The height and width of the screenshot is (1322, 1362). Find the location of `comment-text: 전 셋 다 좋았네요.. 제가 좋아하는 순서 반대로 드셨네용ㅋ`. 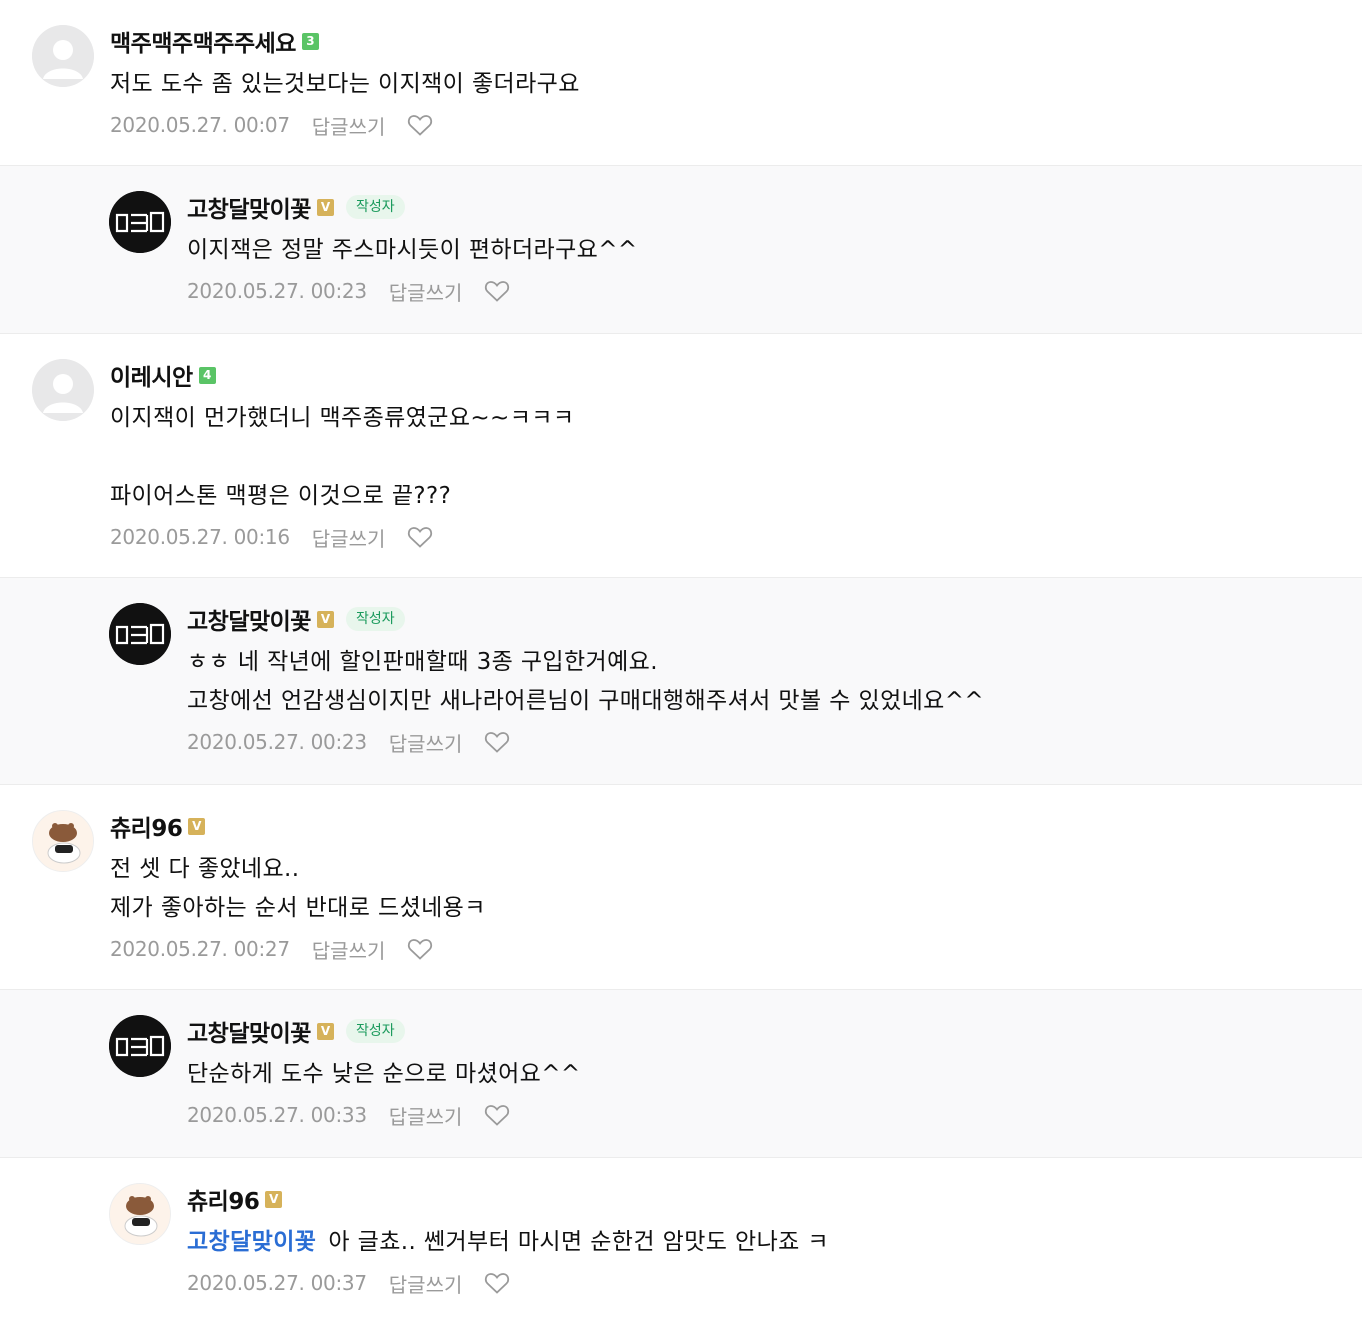

comment-text: 전 셋 다 좋았네요.. 제가 좋아하는 순서 반대로 드셨네용ㅋ is located at coordinates (731, 889).